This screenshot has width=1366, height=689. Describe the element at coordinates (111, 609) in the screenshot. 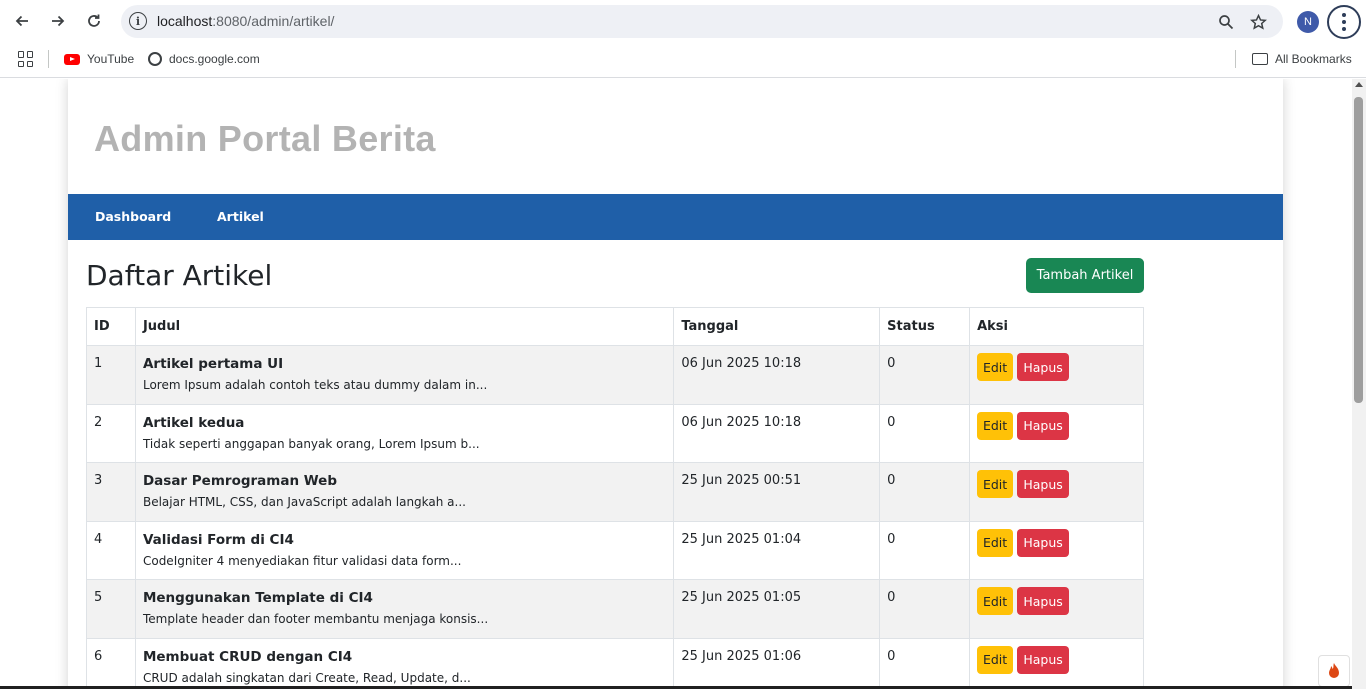

I see `cell-id: 5` at that location.